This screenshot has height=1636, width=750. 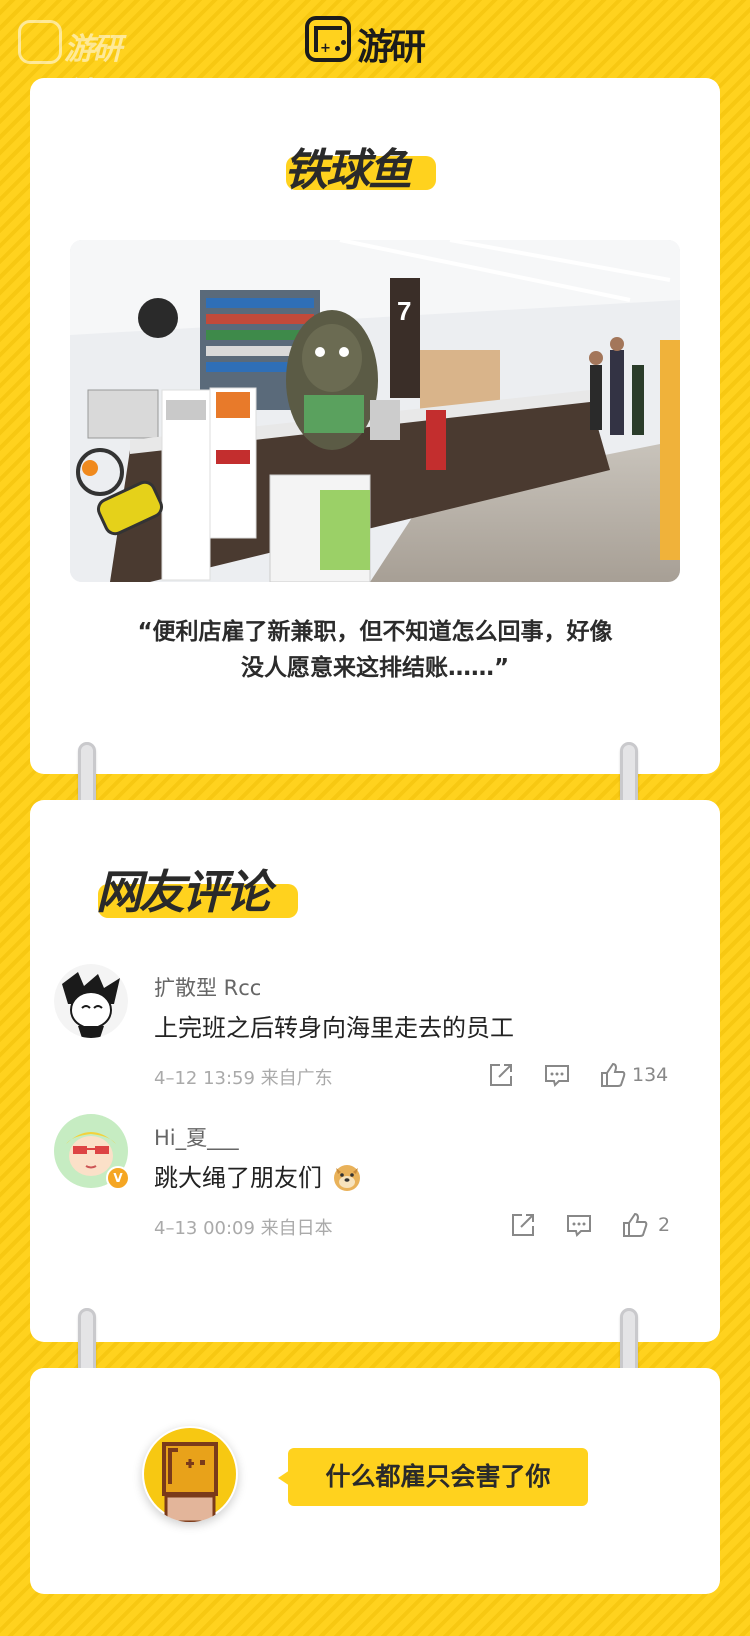 What do you see at coordinates (40, 42) in the screenshot?
I see `gamepad-icon` at bounding box center [40, 42].